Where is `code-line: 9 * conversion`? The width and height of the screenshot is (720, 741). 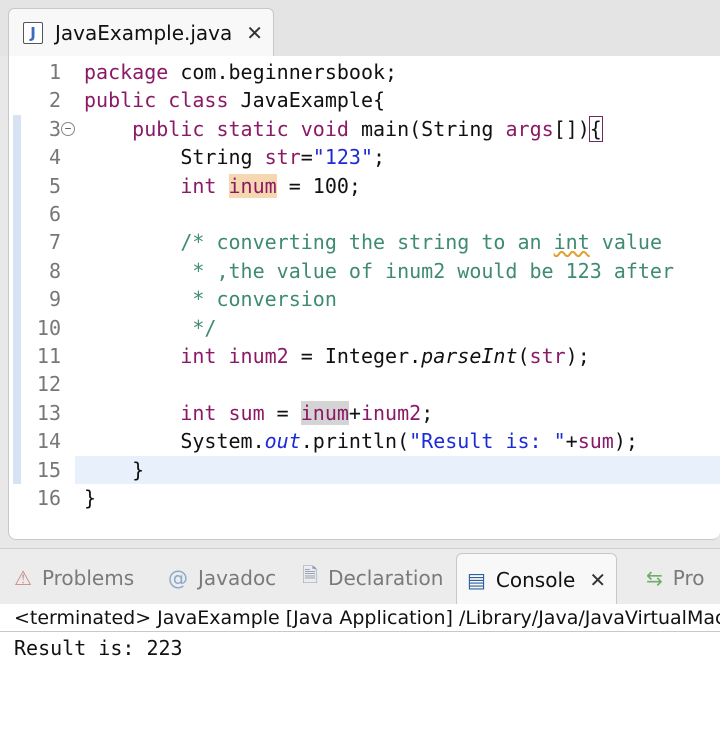
code-line: 9 * conversion is located at coordinates (364, 299).